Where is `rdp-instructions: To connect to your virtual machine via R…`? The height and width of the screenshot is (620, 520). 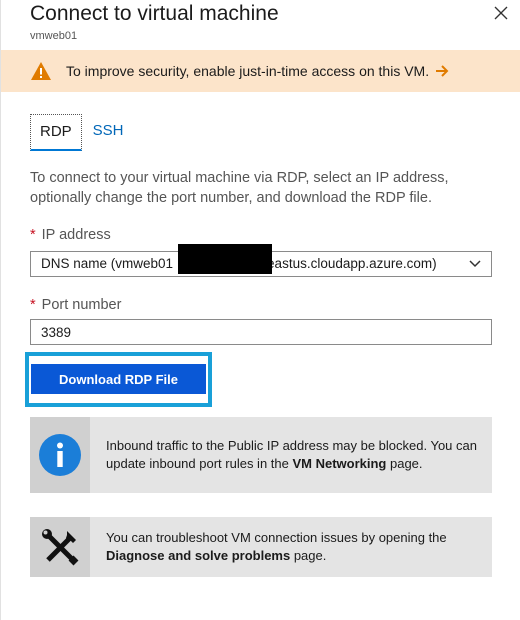
rdp-instructions: To connect to your virtual machine via R… is located at coordinates (239, 188).